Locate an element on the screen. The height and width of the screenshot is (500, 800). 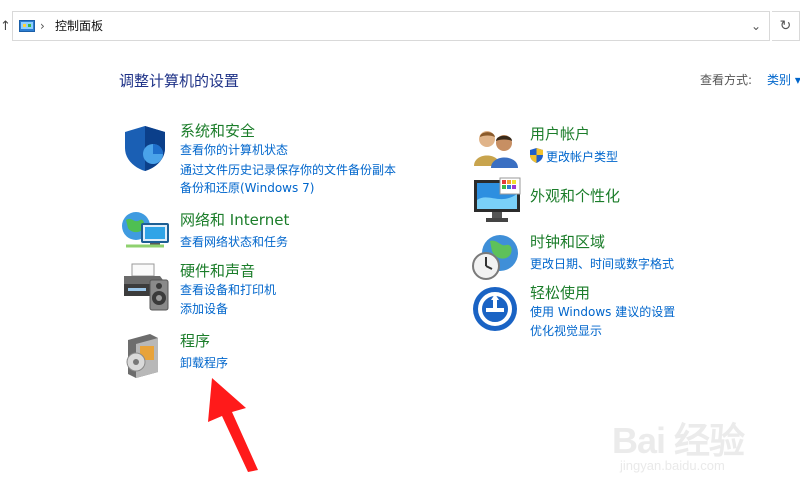
view-by-value: 类别 is located at coordinates (779, 80).